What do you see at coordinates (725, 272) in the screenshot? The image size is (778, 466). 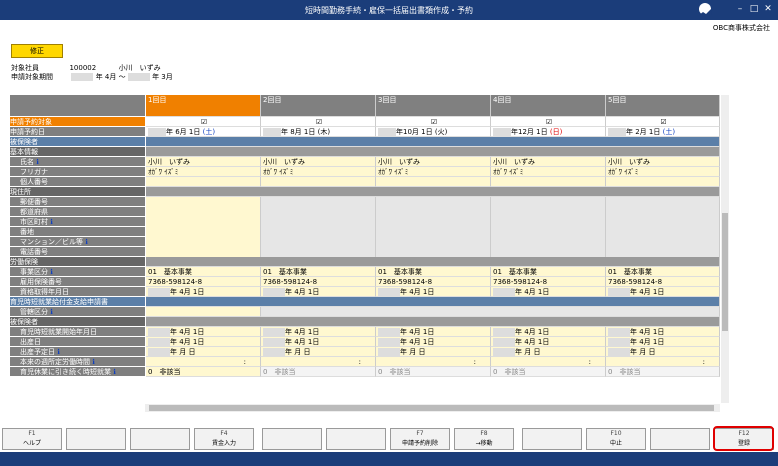 I see `vertical-scroll-thumb` at bounding box center [725, 272].